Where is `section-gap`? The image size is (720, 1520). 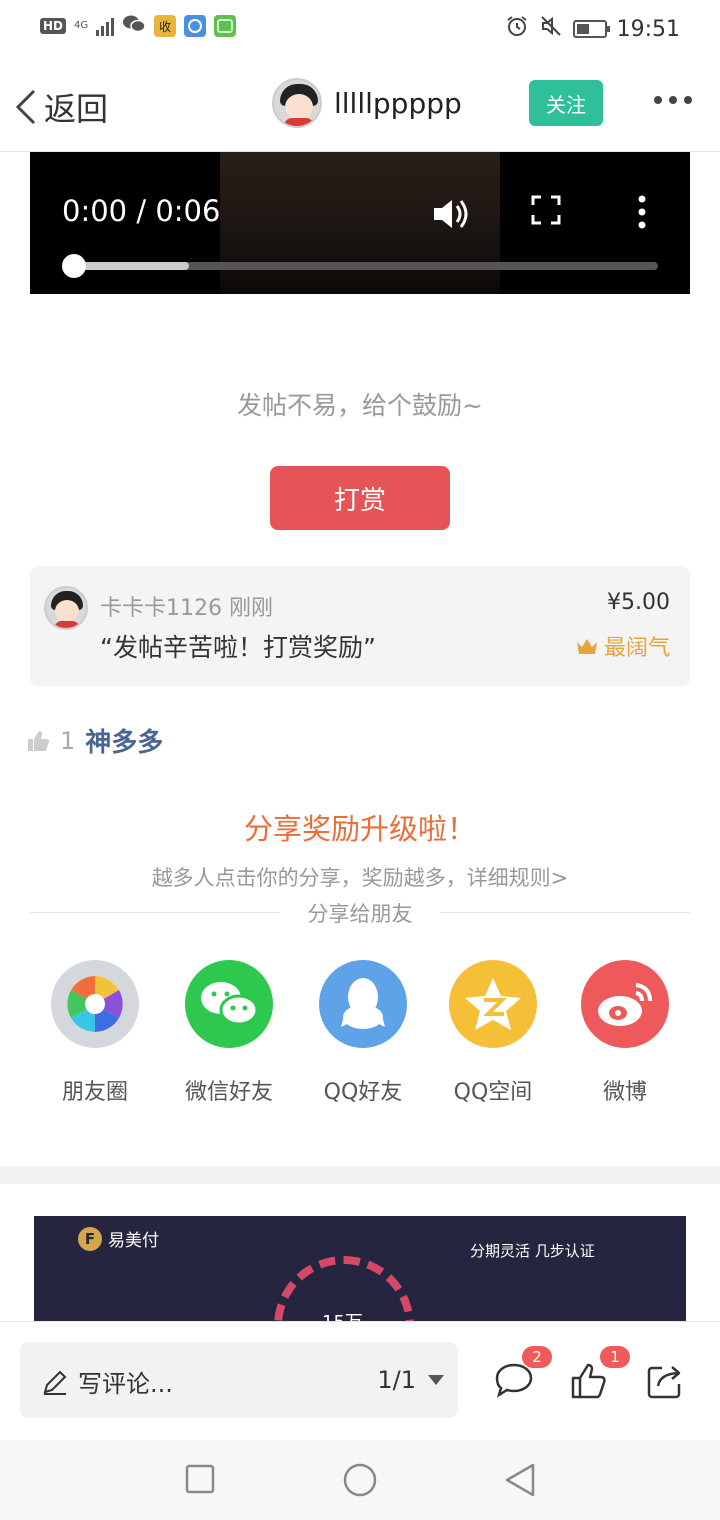
section-gap is located at coordinates (360, 1175).